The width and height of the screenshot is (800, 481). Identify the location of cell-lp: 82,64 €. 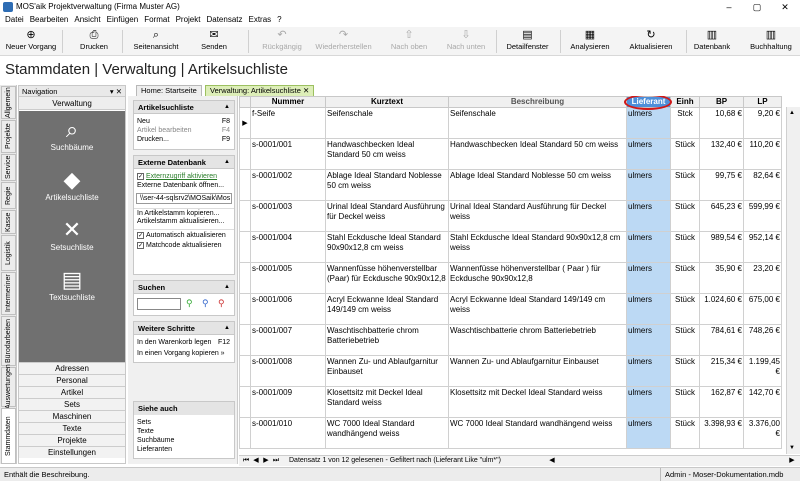
(762, 185).